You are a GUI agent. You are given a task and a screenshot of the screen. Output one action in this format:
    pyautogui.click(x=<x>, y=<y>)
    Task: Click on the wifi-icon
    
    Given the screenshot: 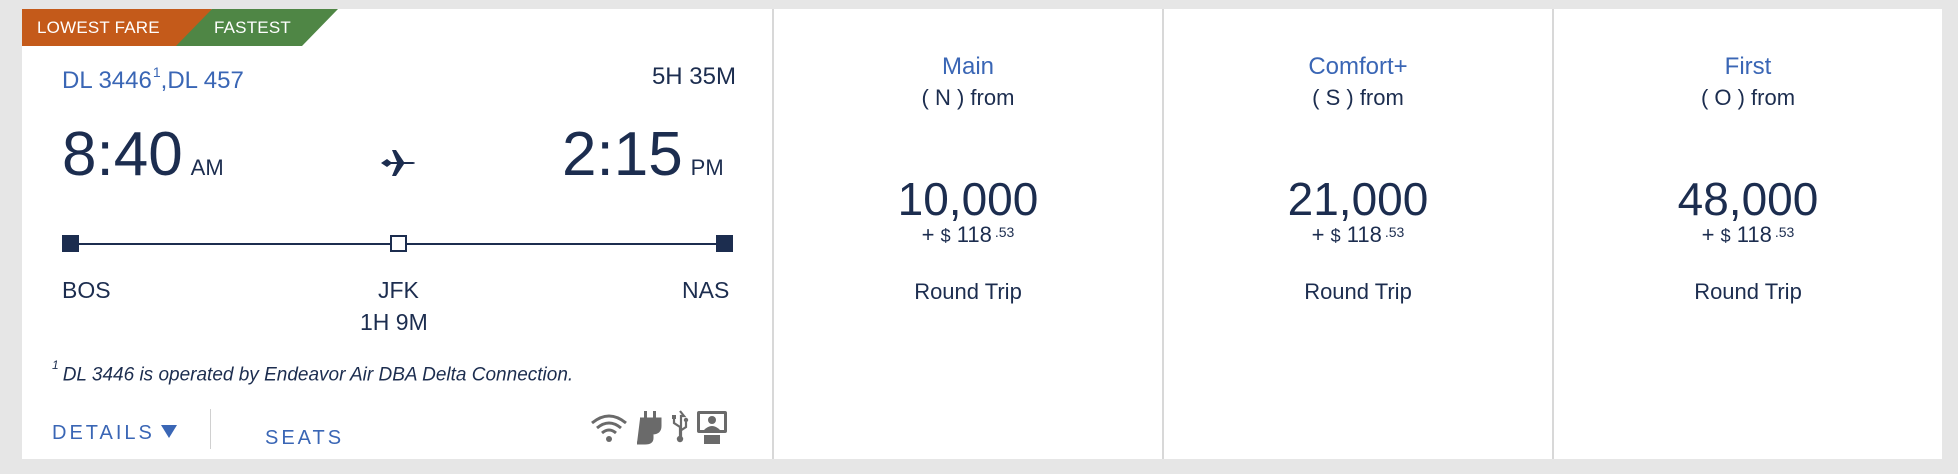 What is the action you would take?
    pyautogui.click(x=609, y=428)
    